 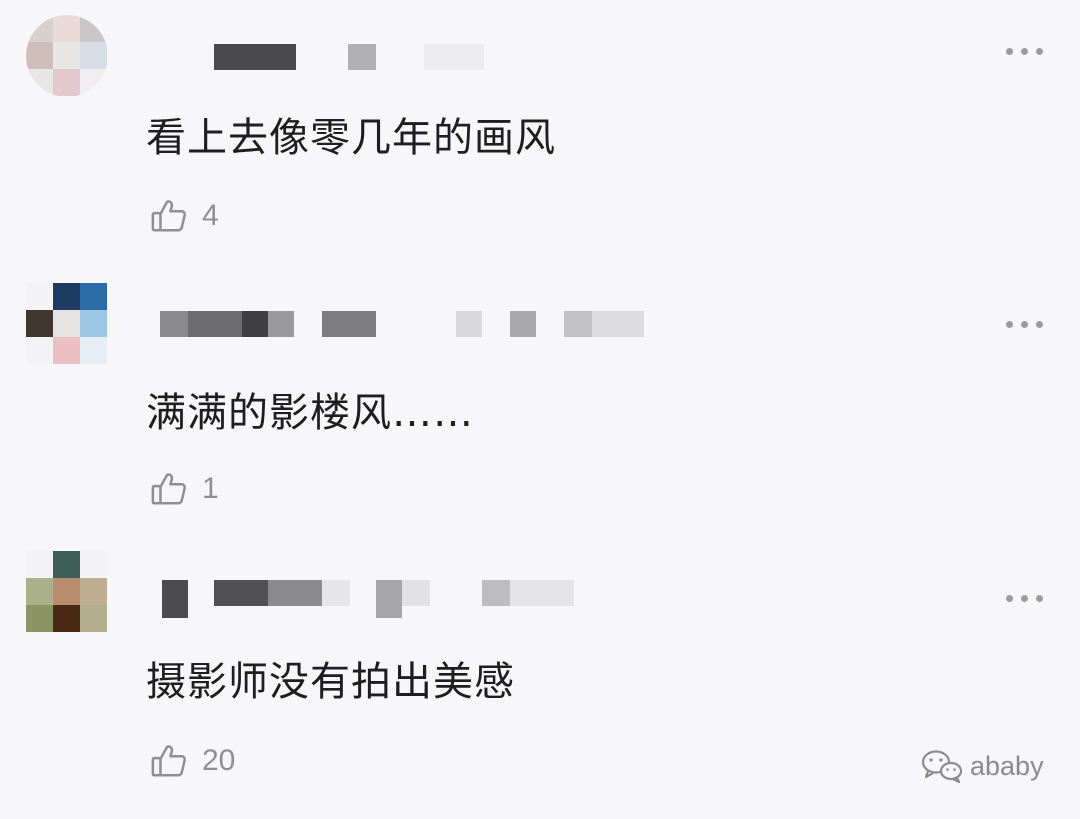 I want to click on watermark: ababy, so click(x=982, y=766).